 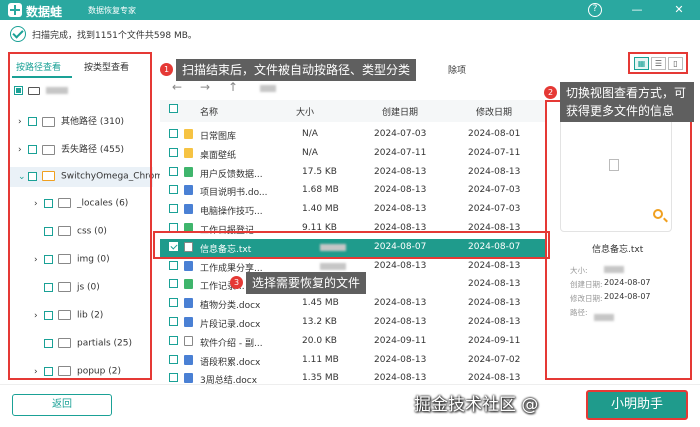 I want to click on file-name: 语段积累.docx, so click(x=230, y=362).